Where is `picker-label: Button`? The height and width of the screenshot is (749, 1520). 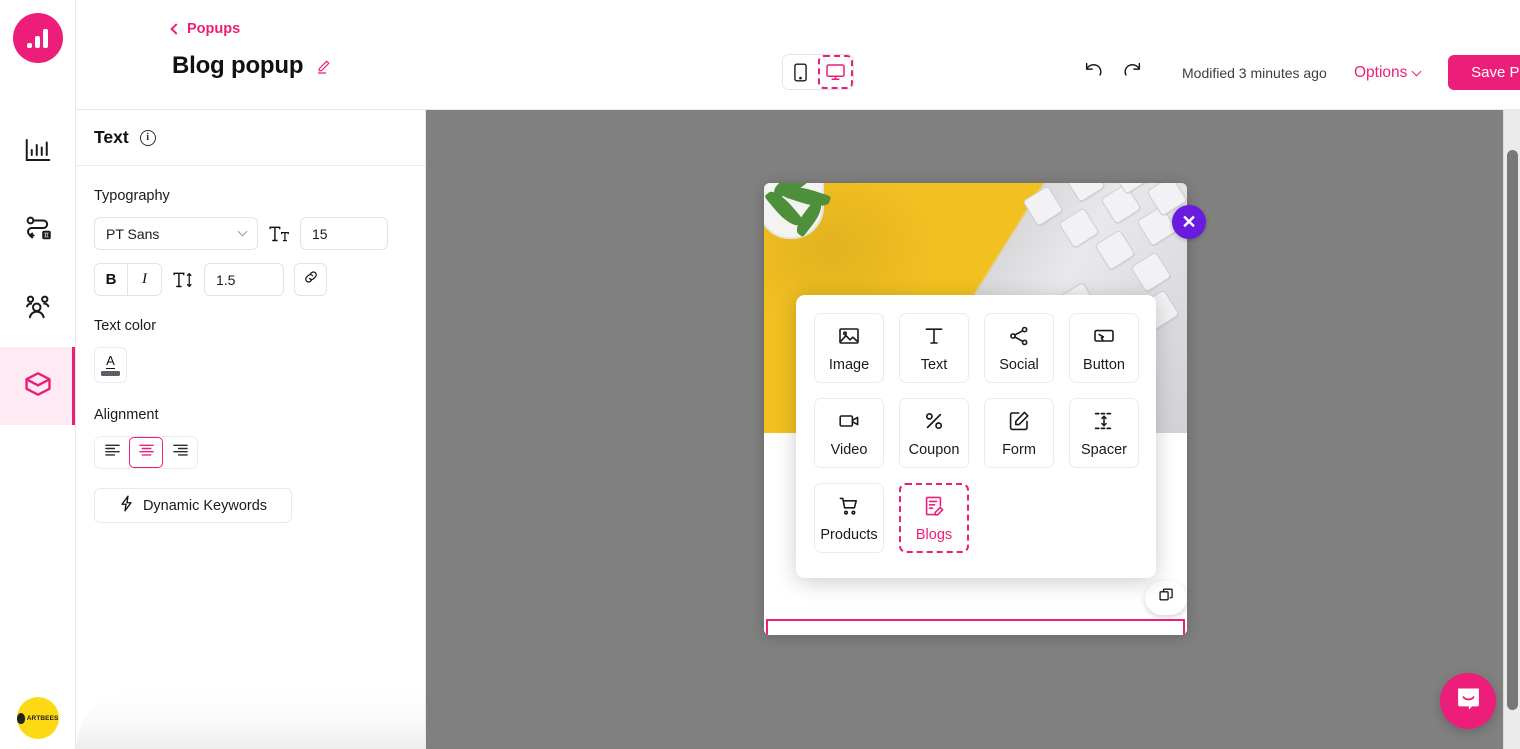 picker-label: Button is located at coordinates (1104, 364).